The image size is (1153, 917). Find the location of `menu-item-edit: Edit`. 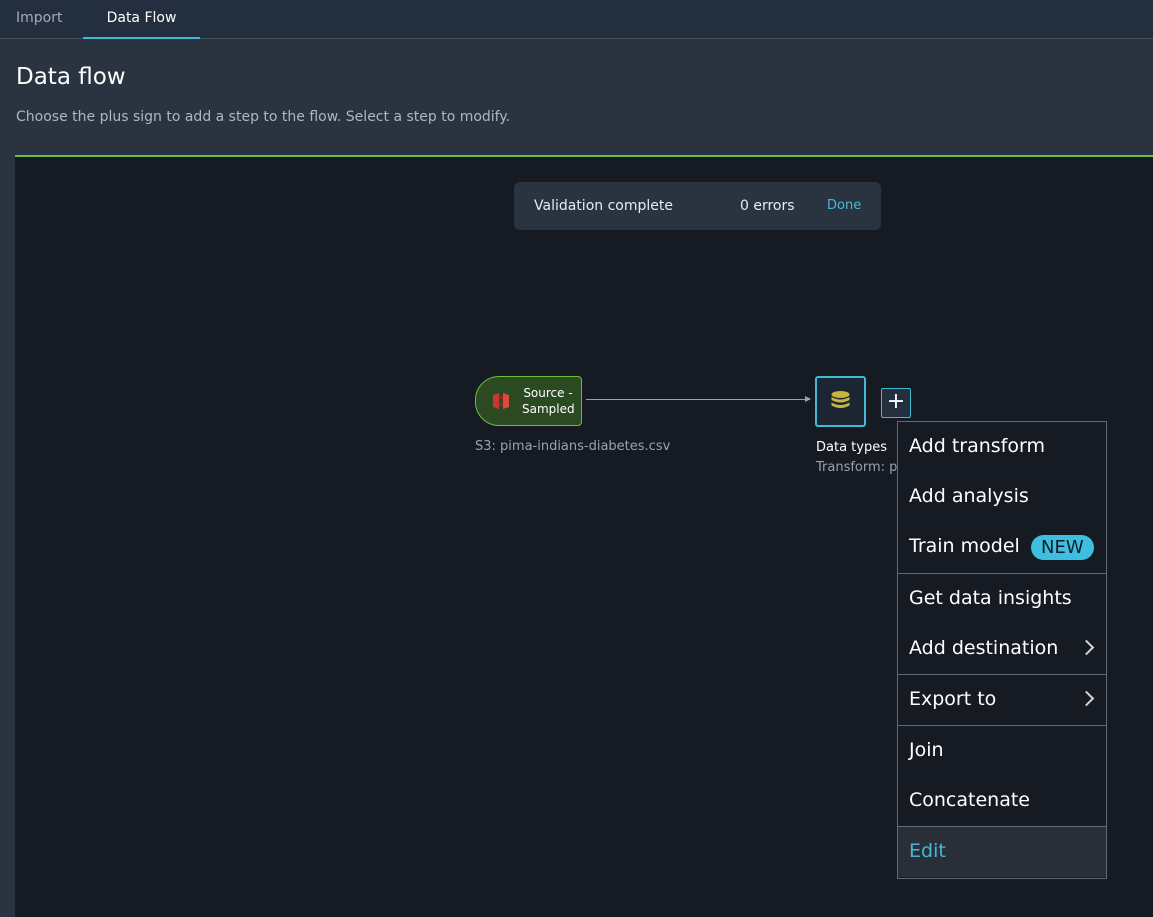

menu-item-edit: Edit is located at coordinates (1002, 852).